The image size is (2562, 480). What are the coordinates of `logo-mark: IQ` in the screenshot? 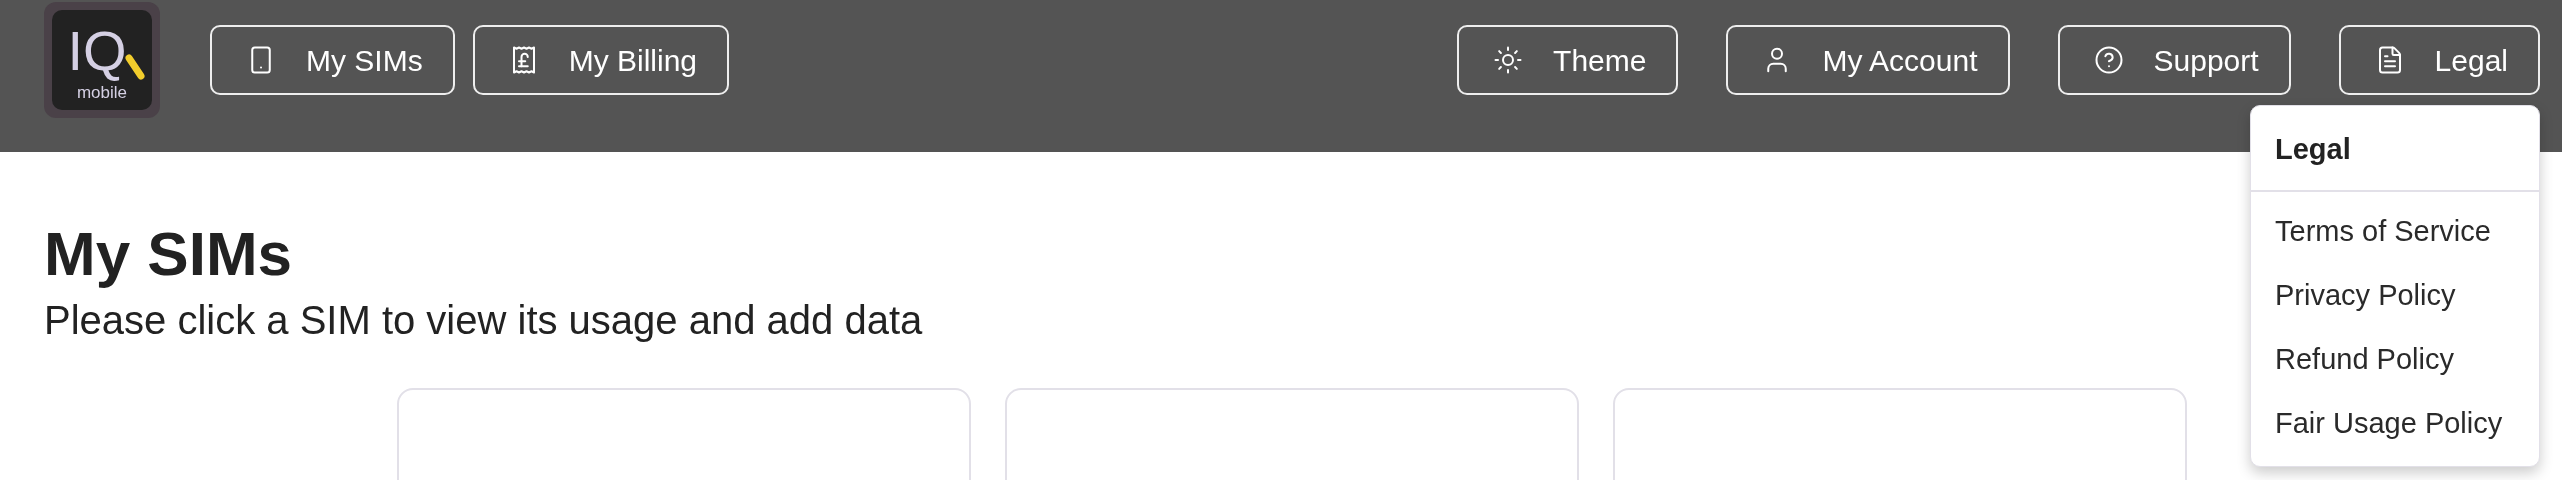 It's located at (97, 51).